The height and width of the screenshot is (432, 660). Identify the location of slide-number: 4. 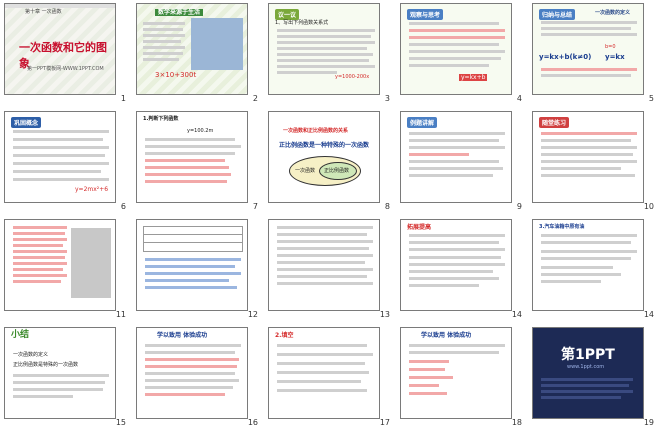
(519, 98).